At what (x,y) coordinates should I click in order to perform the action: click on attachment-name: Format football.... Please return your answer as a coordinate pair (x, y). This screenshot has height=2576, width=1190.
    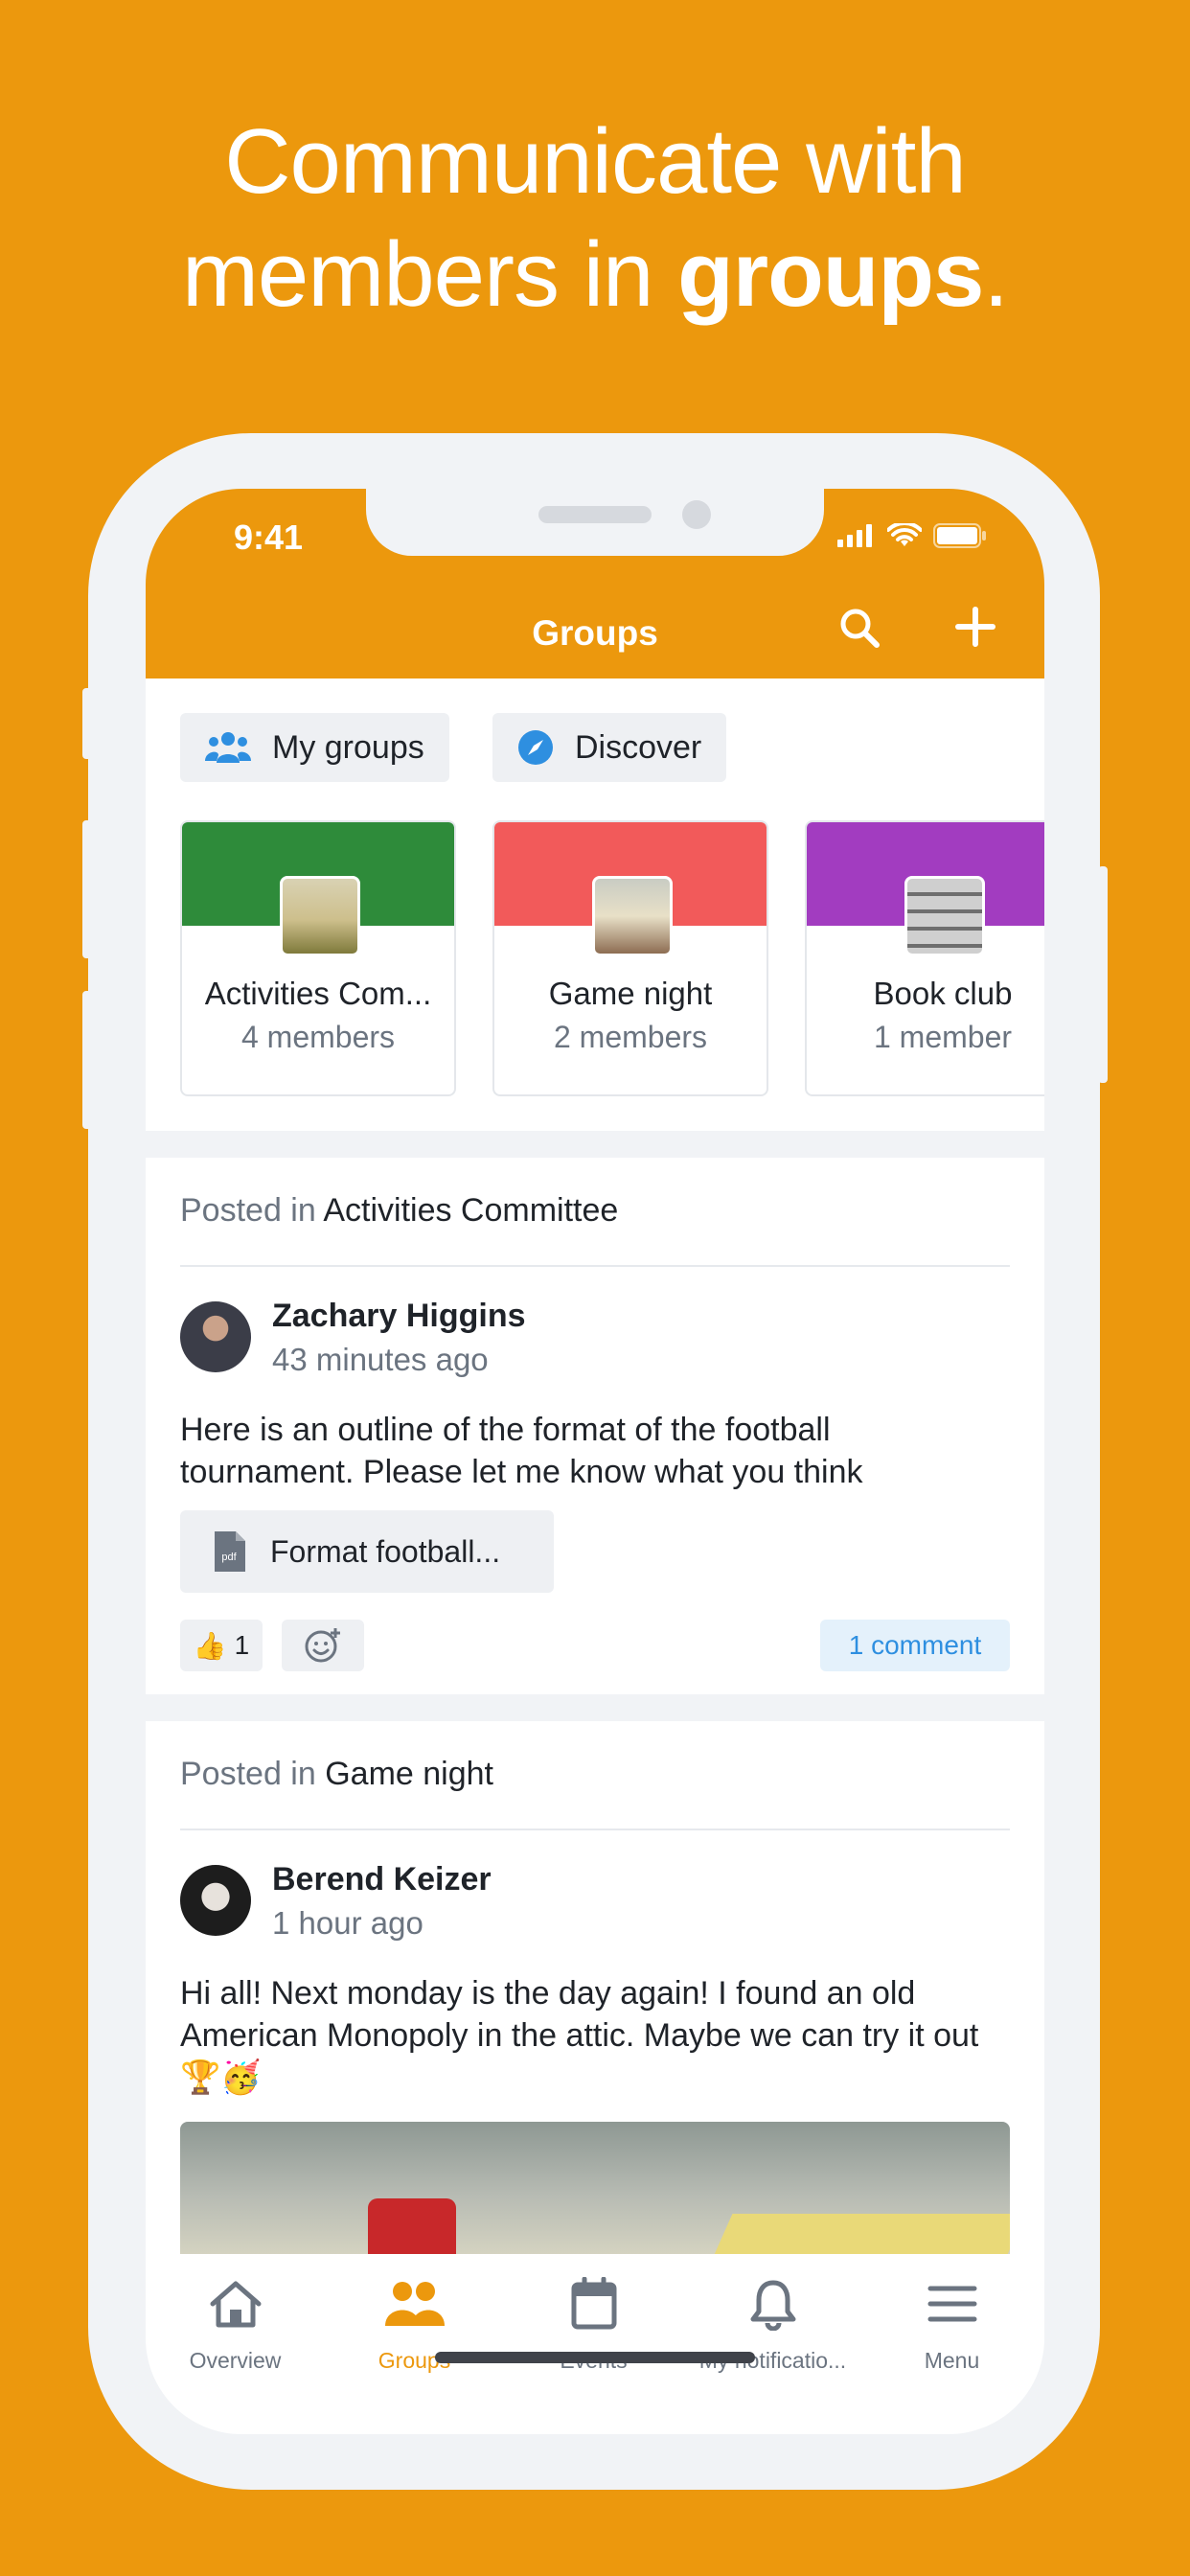
    Looking at the image, I should click on (386, 1551).